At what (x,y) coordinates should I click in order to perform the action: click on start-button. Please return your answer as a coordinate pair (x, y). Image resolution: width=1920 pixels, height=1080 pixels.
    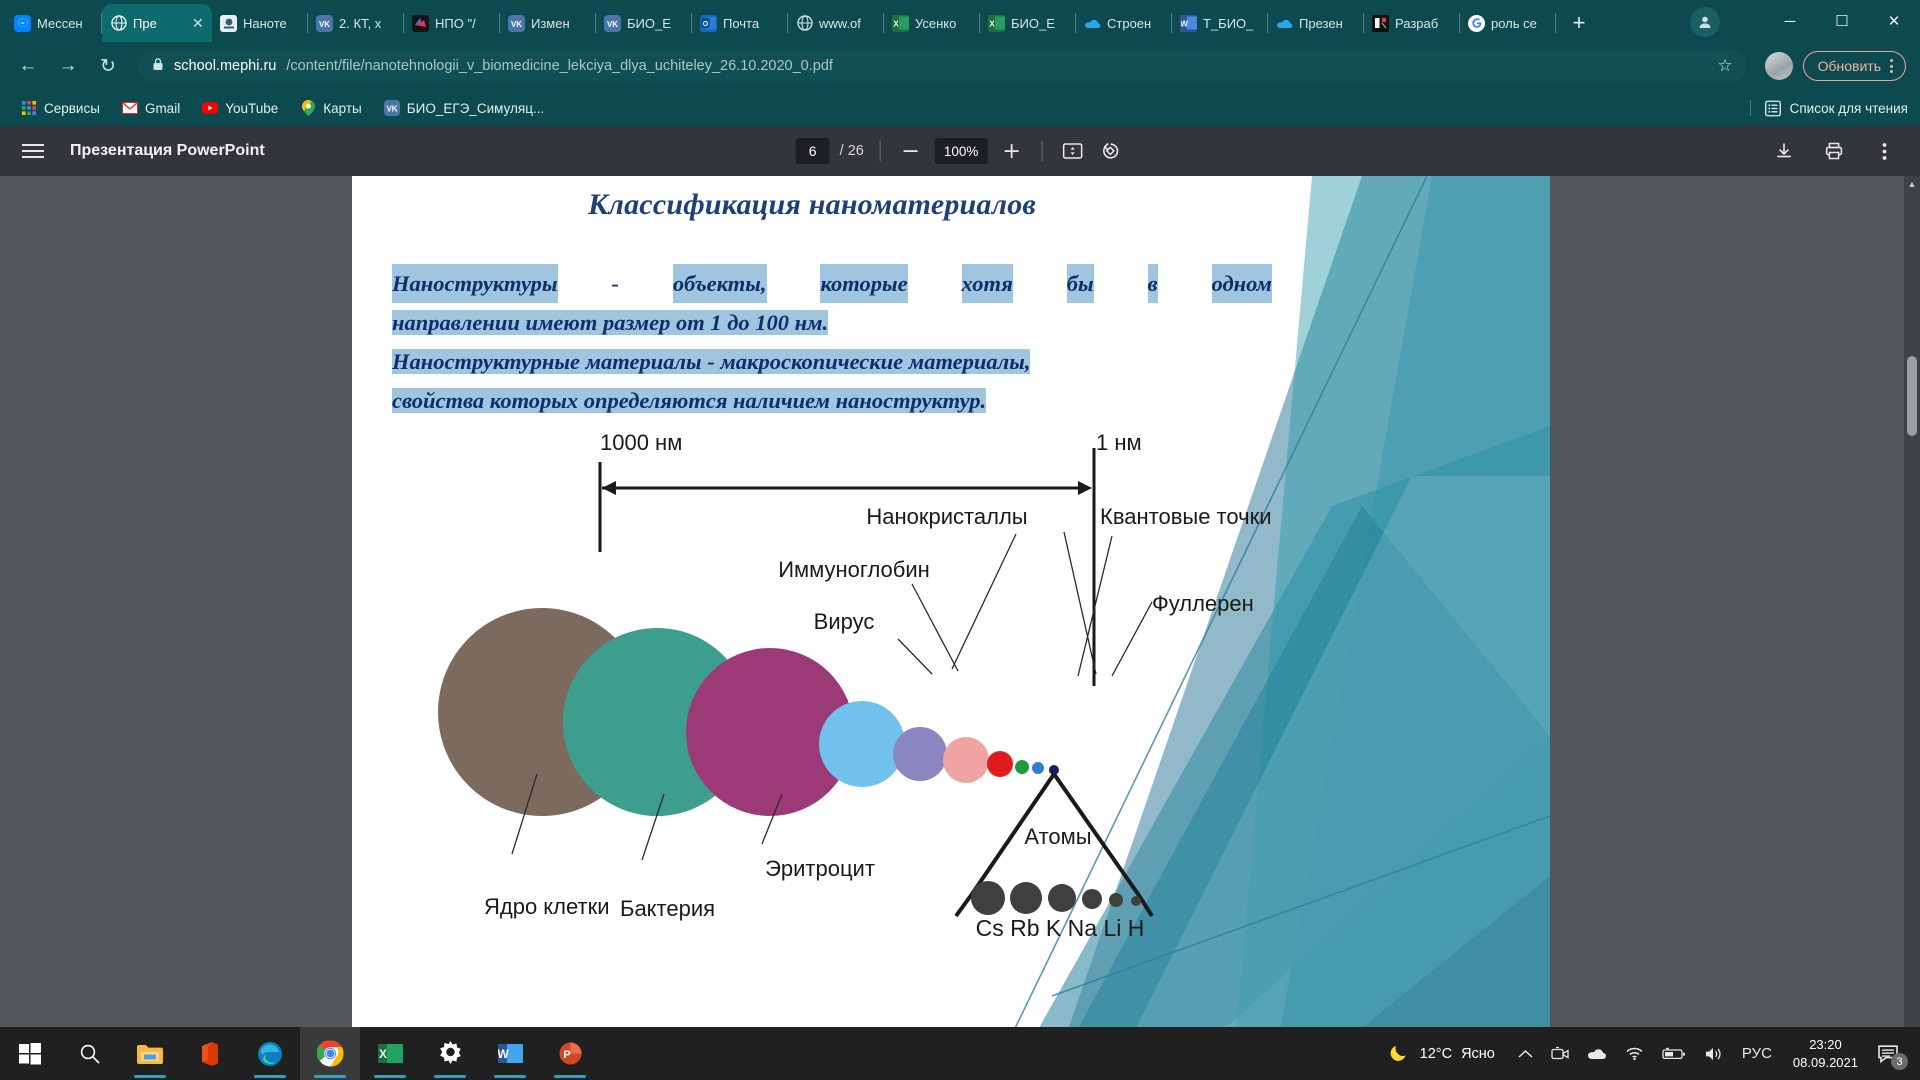
    Looking at the image, I should click on (30, 1053).